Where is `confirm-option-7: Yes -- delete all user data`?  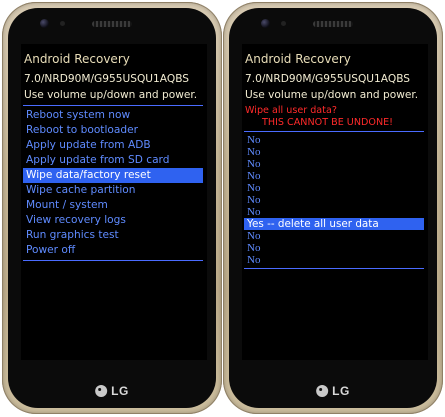
confirm-option-7: Yes -- delete all user data is located at coordinates (334, 224).